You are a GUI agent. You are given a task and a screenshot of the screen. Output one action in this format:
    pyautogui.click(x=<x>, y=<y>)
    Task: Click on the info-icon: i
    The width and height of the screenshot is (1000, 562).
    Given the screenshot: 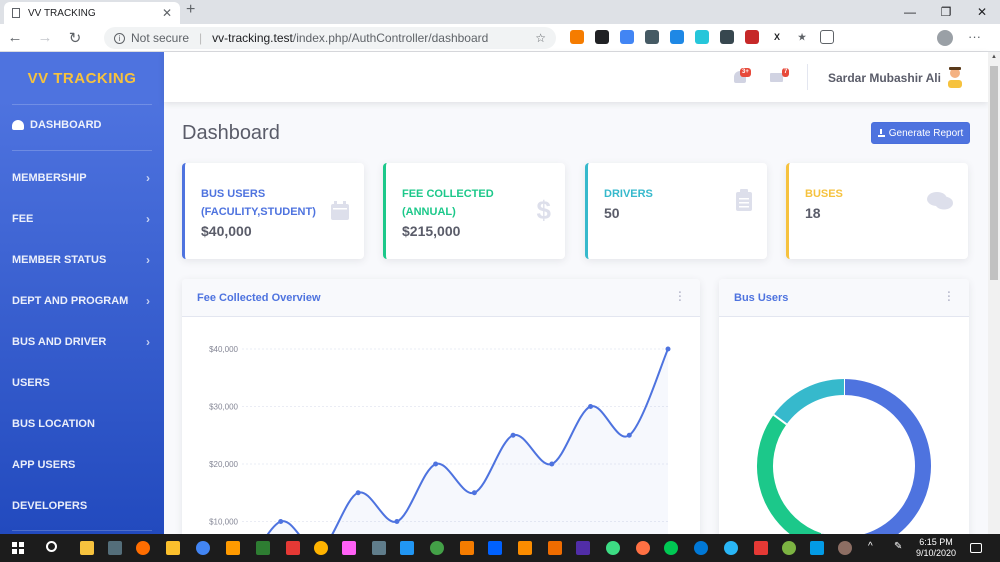 What is the action you would take?
    pyautogui.click(x=119, y=38)
    